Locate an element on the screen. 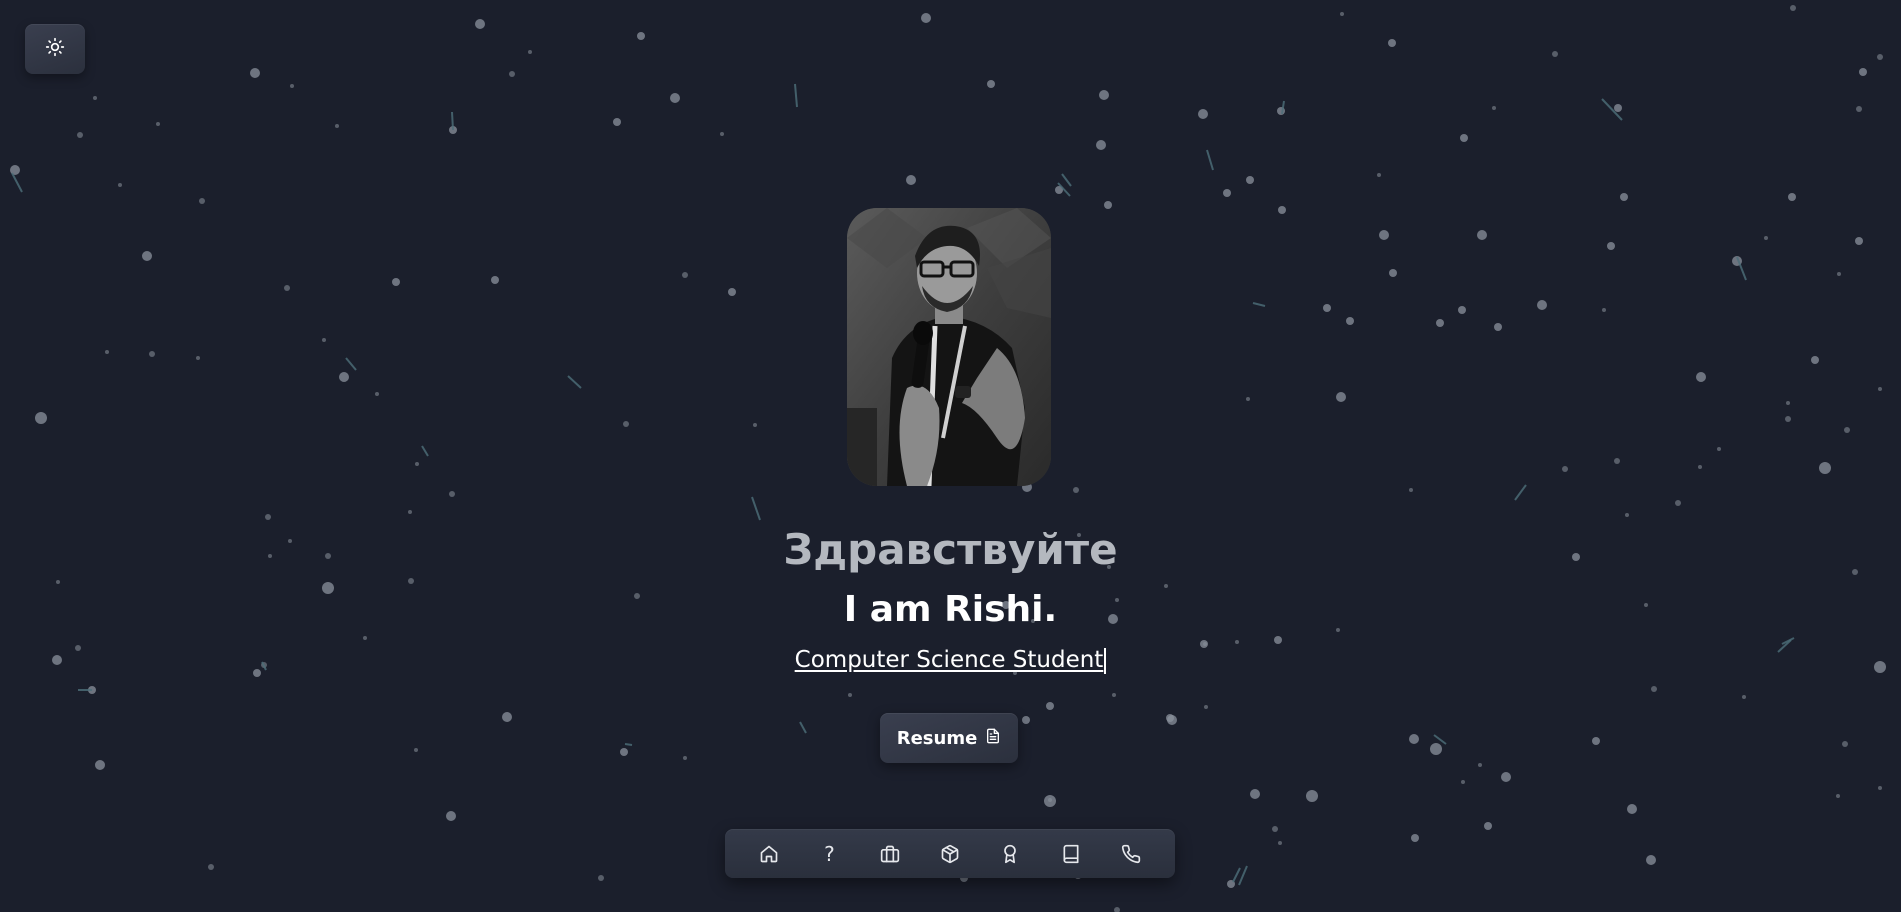 The height and width of the screenshot is (912, 1901). resume-button: Resume is located at coordinates (949, 738).